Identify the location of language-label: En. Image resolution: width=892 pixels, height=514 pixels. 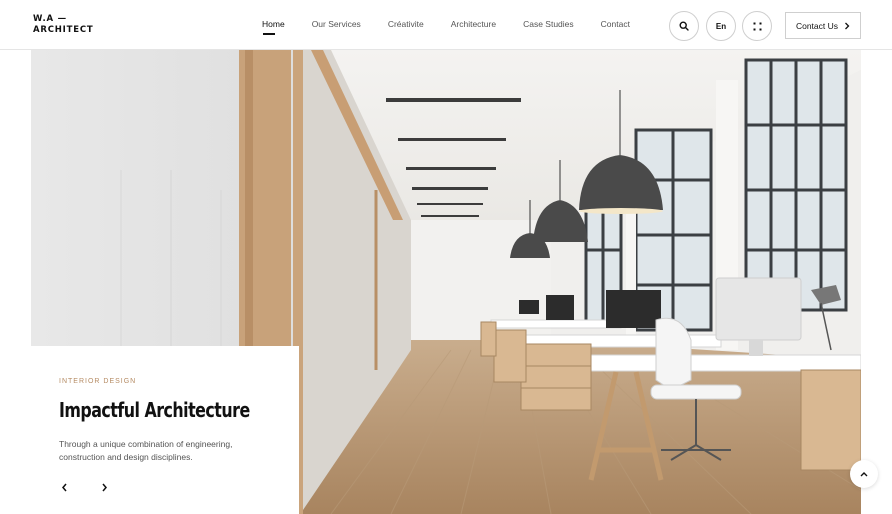
(721, 26).